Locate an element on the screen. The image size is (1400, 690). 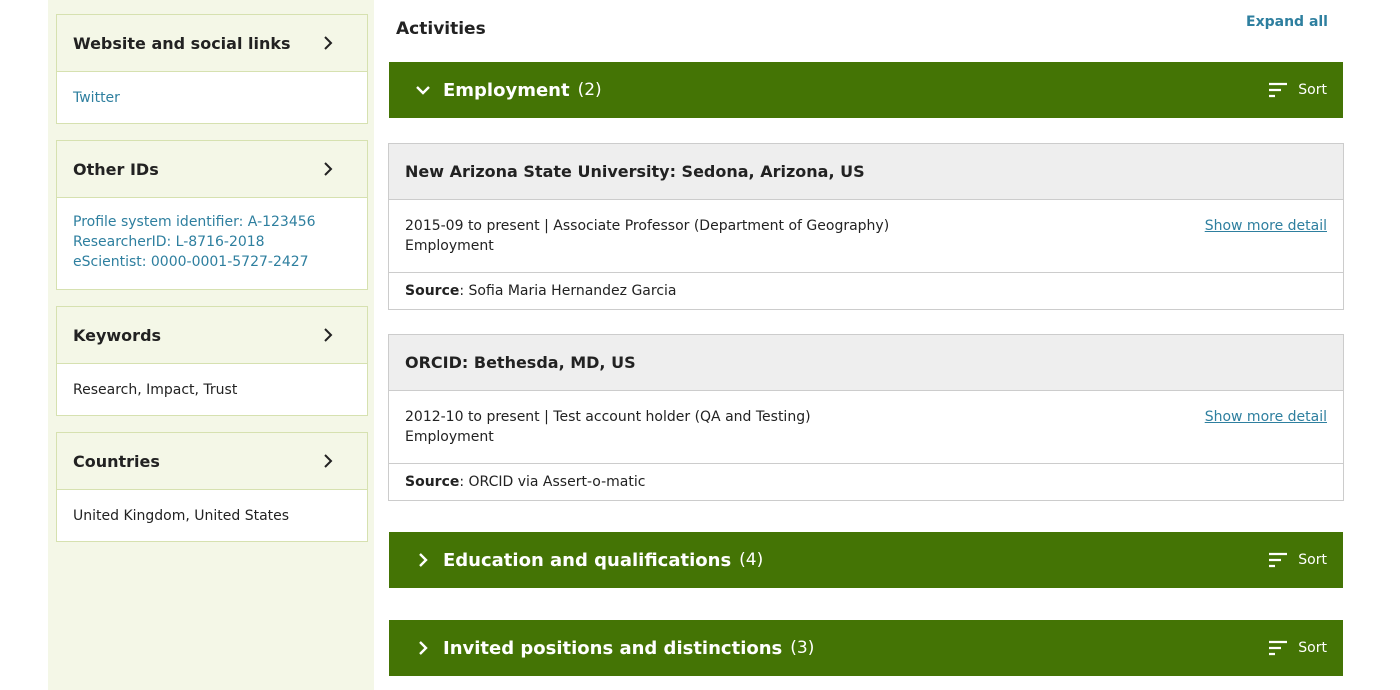
twitter-link: Twitter is located at coordinates (212, 98).